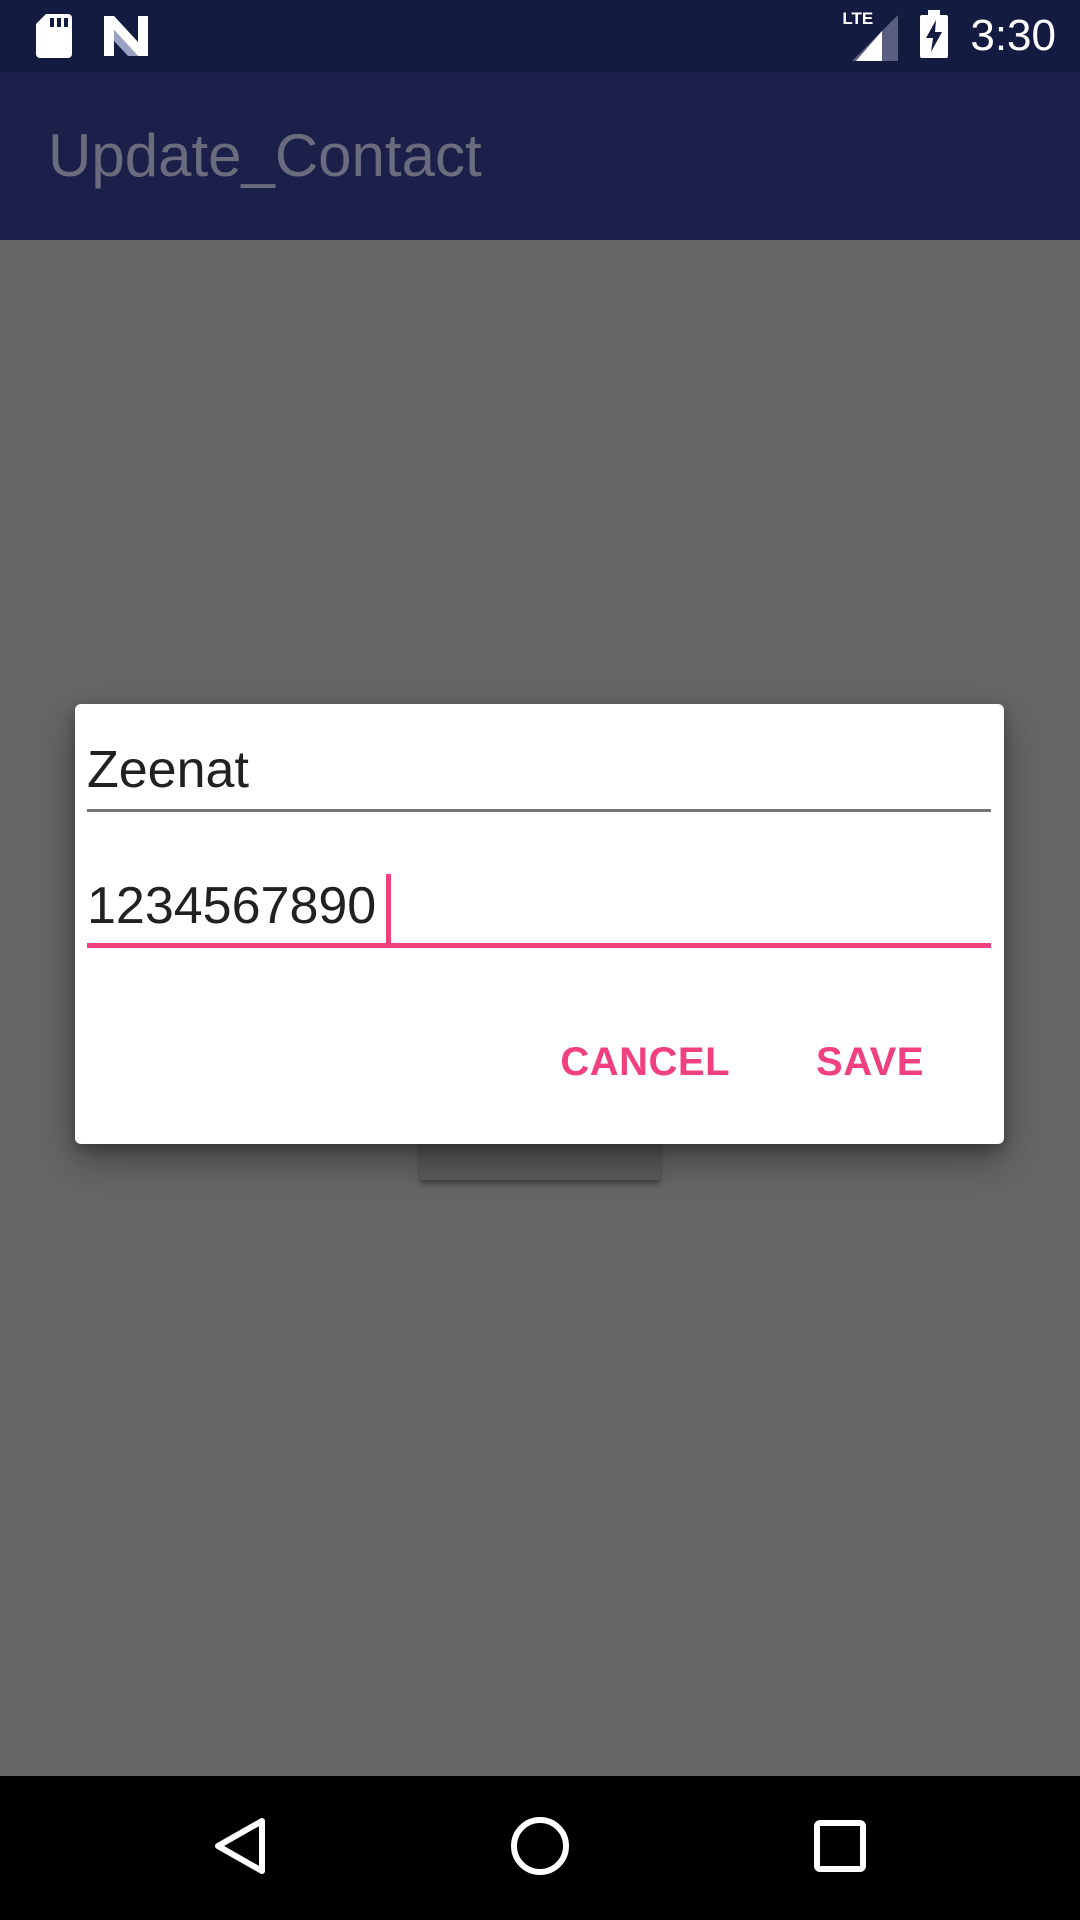  I want to click on sd-card-icon, so click(54, 38).